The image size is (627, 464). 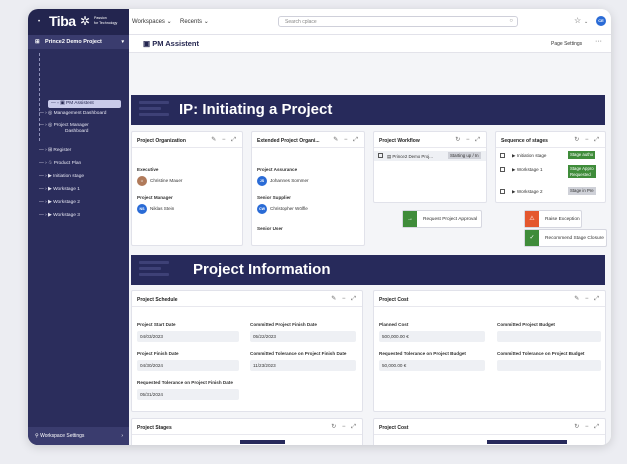 I want to click on chevron-down-icon: ▾, so click(x=122, y=42).